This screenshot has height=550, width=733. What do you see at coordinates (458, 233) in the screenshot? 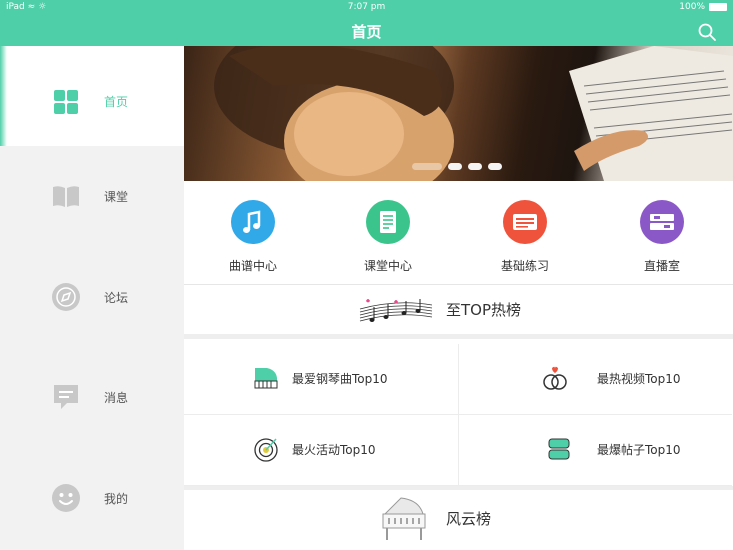
I see `quick-links: 曲谱中心 课堂中心 基础练习 直播室` at bounding box center [458, 233].